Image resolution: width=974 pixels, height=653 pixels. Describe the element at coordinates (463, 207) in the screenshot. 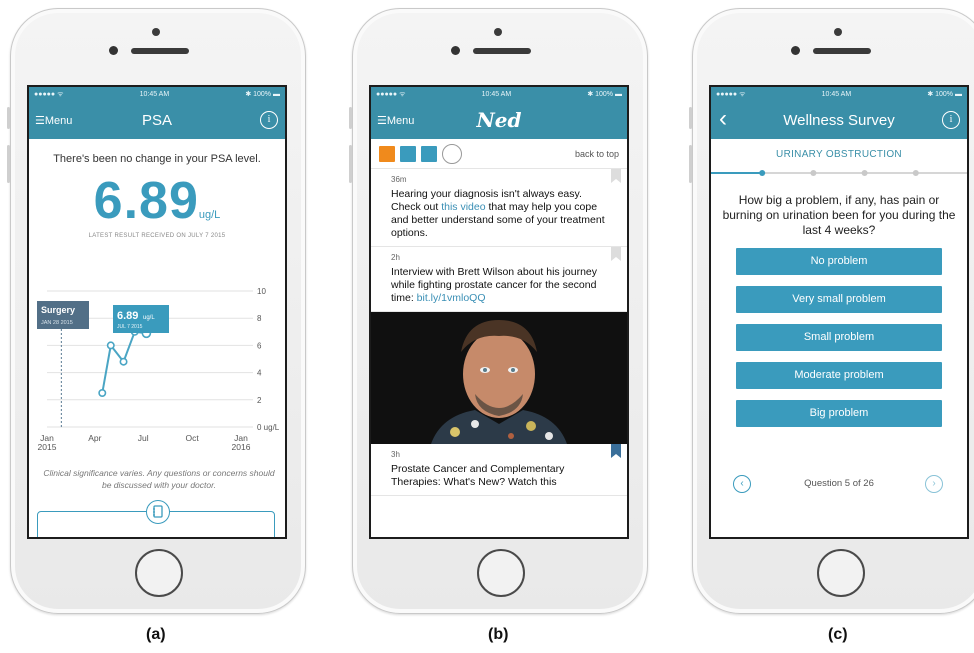

I see `post-link: this video` at that location.